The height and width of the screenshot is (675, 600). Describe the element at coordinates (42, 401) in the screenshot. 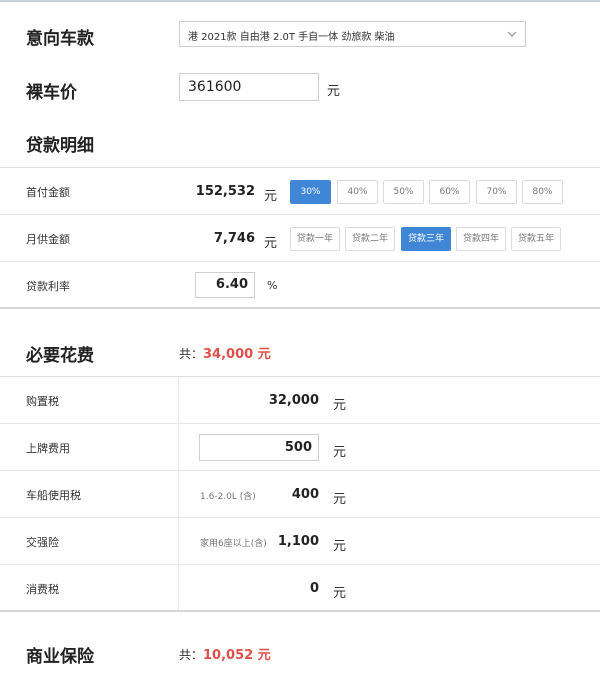

I see `purchase-tax-label: 购置税` at that location.